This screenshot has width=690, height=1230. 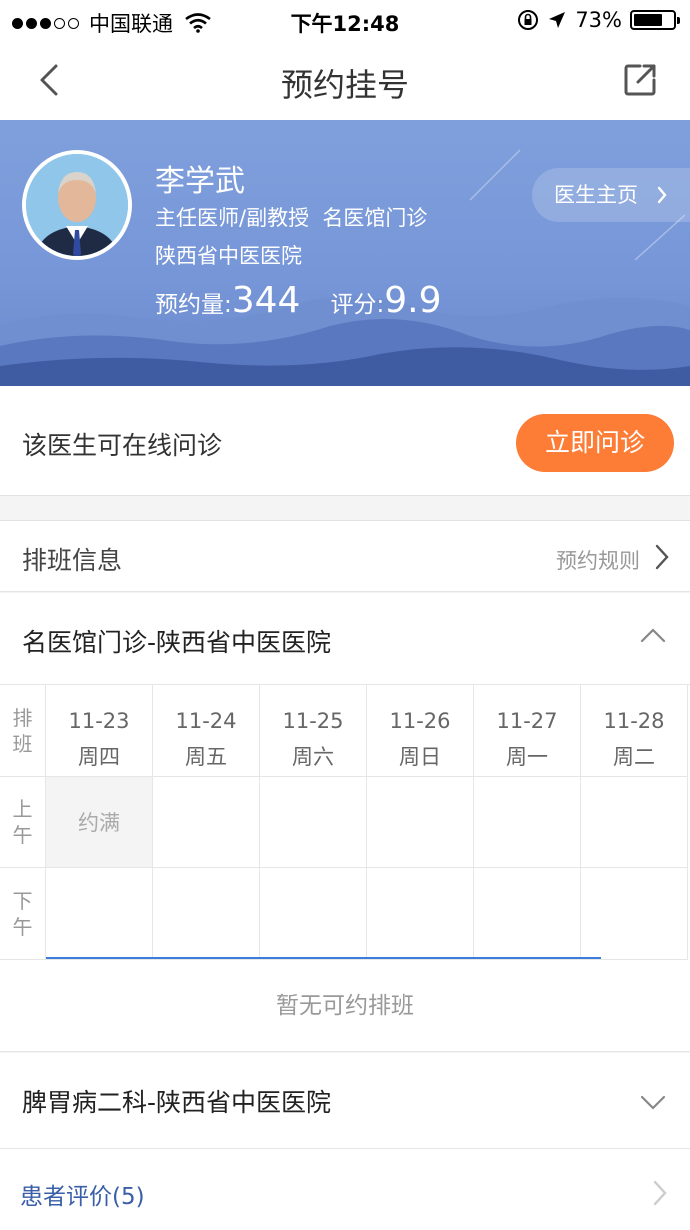 I want to click on battery-percent: 73%, so click(x=598, y=20).